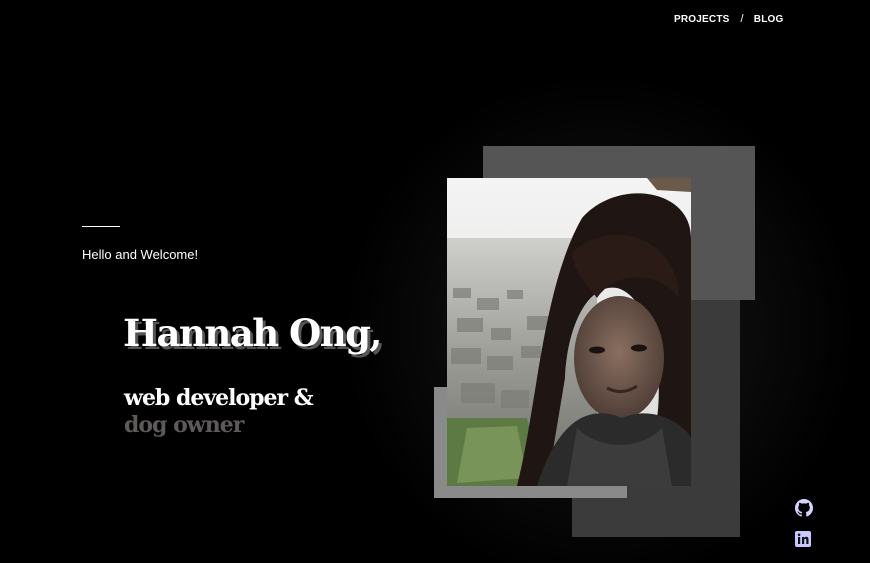  I want to click on github-link, so click(804, 508).